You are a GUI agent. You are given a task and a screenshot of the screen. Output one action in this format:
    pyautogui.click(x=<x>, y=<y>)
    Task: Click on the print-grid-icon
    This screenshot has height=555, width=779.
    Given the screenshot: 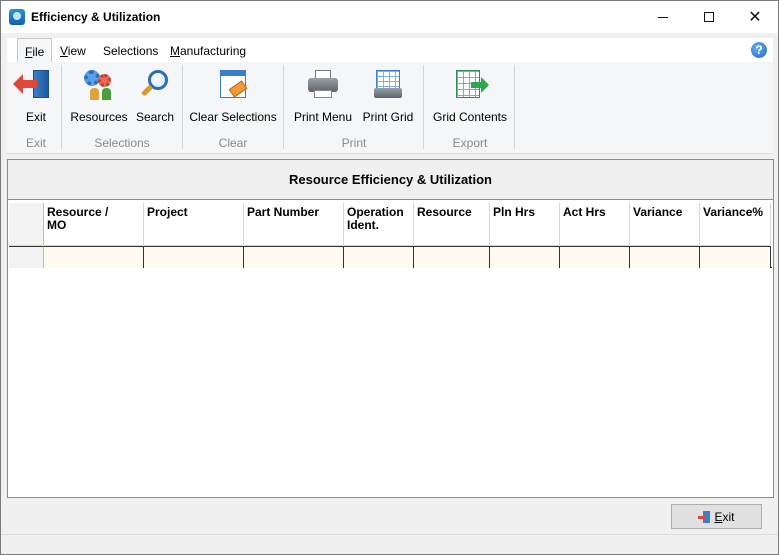 What is the action you would take?
    pyautogui.click(x=388, y=84)
    